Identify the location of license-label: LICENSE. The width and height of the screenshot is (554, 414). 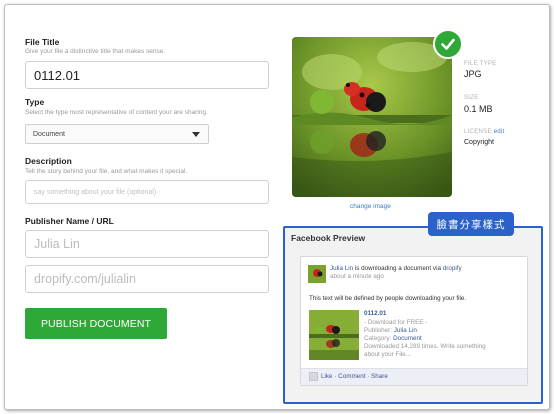
(478, 132).